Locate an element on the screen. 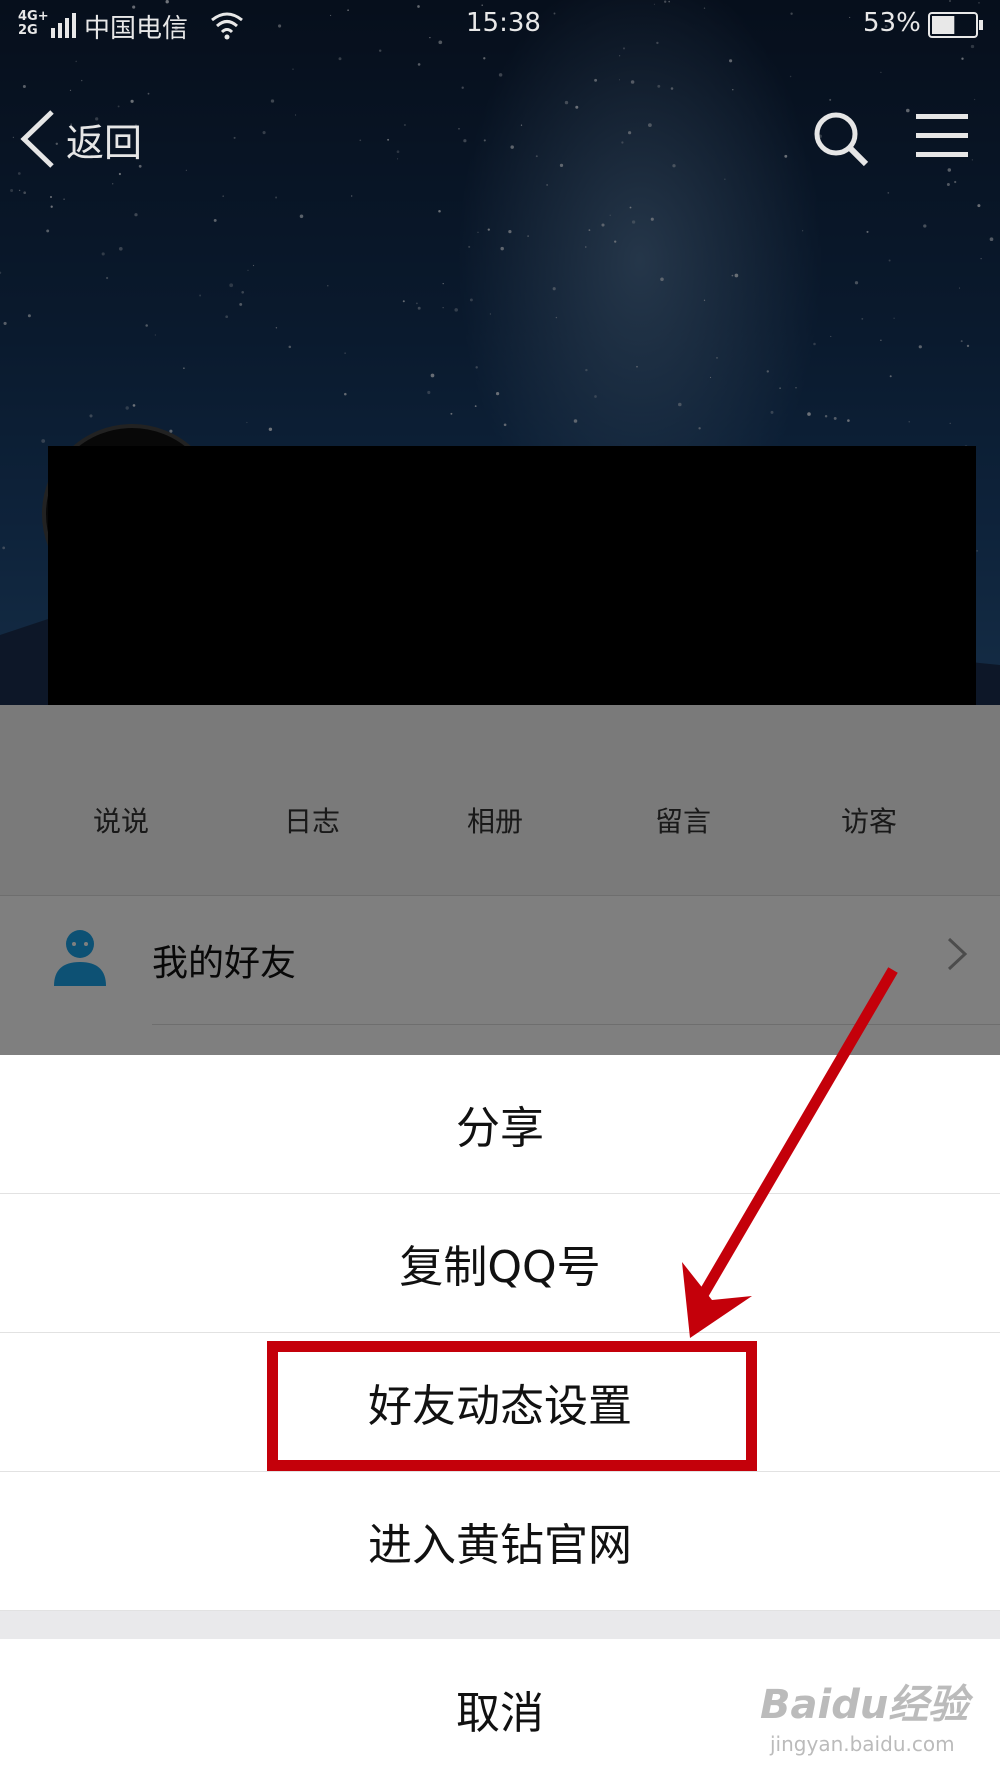  carrier-name: 中国电信 is located at coordinates (136, 29).